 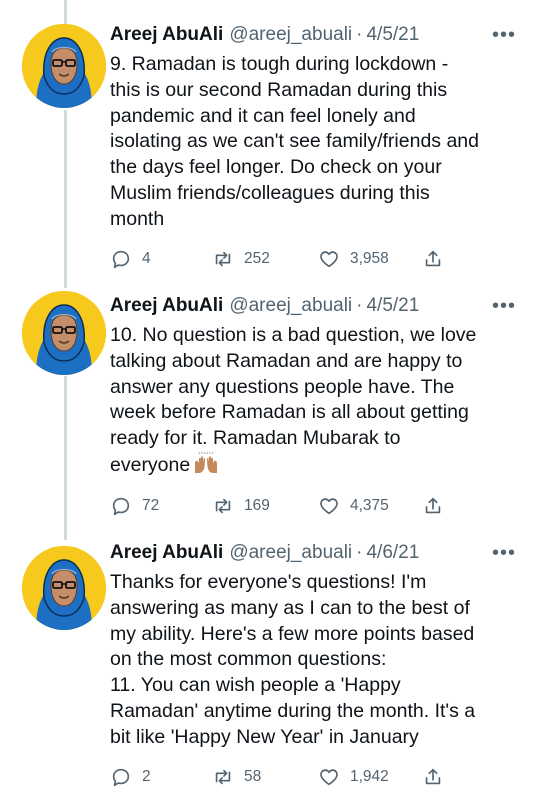 I want to click on reply-count: 4, so click(x=146, y=258).